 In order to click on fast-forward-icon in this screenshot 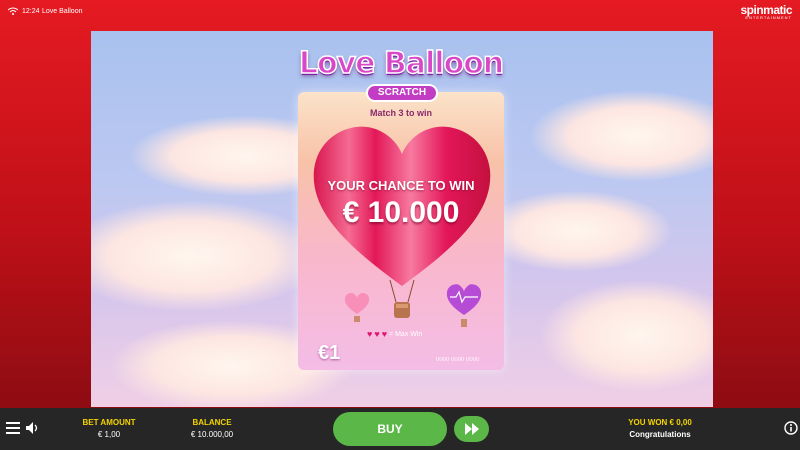, I will do `click(471, 429)`.